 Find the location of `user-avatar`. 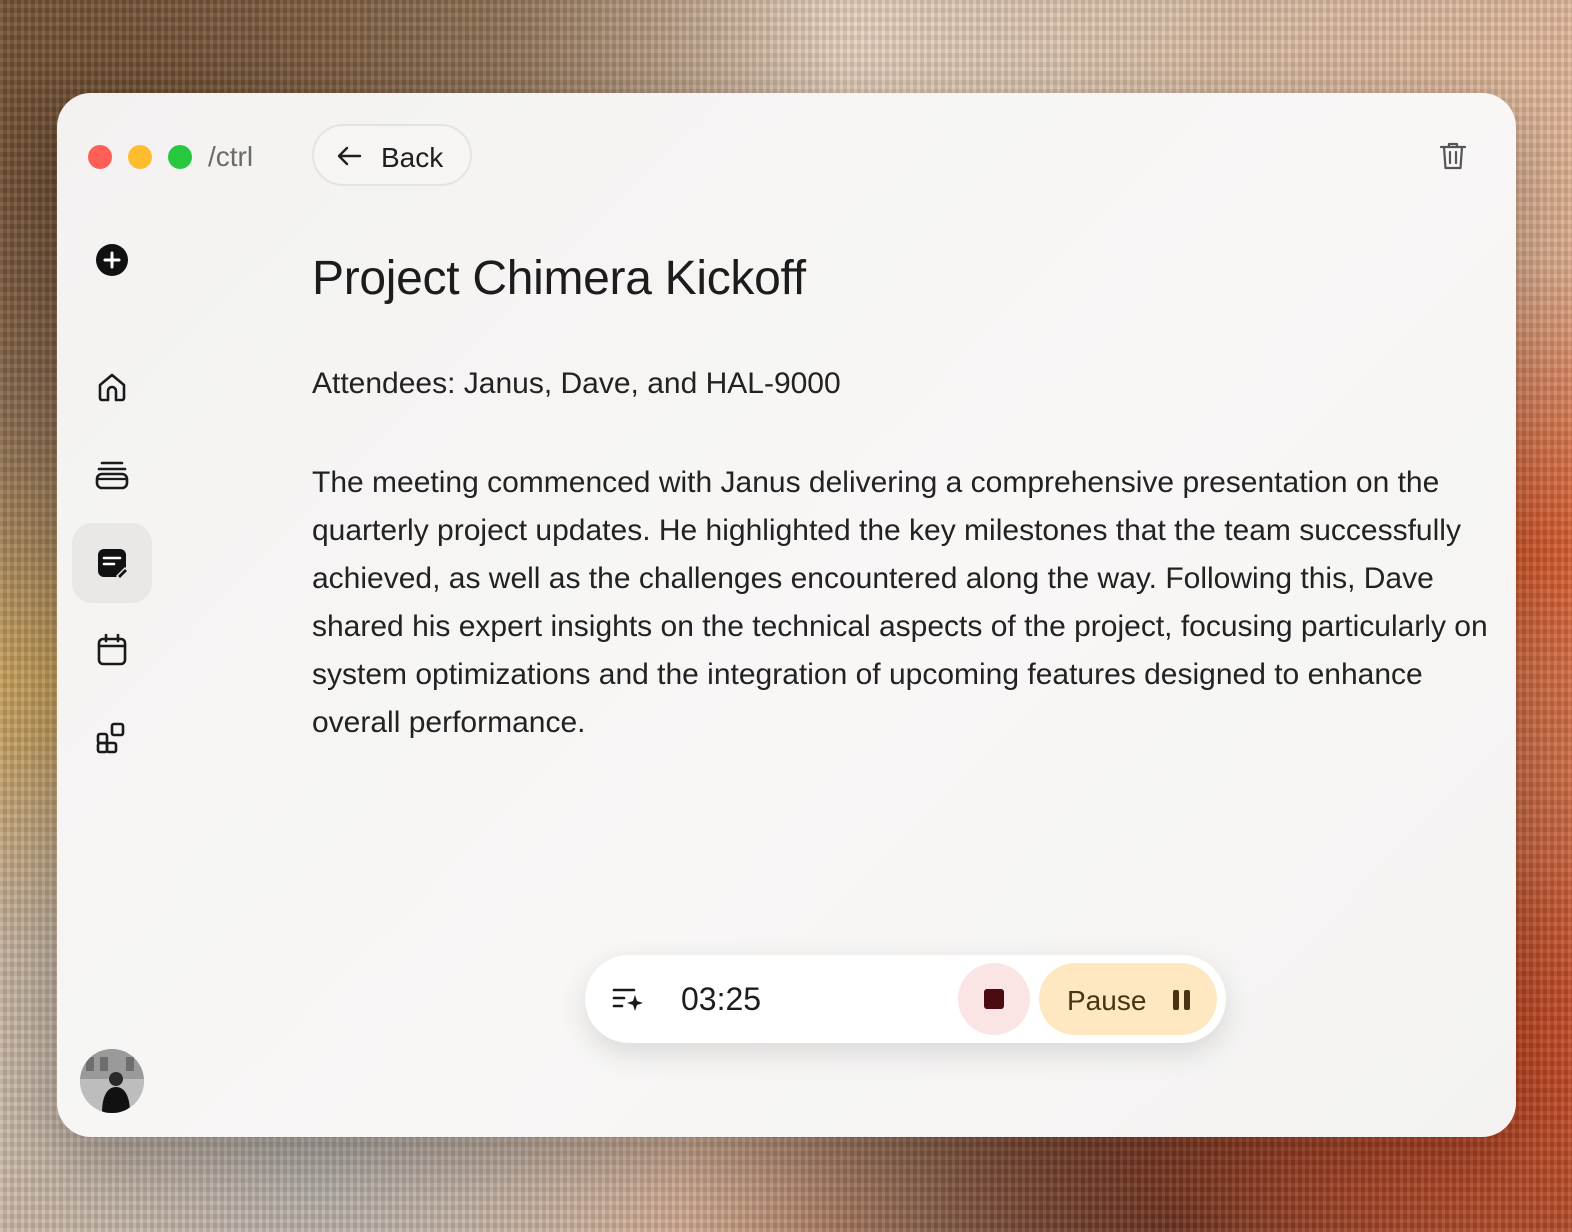

user-avatar is located at coordinates (112, 1081).